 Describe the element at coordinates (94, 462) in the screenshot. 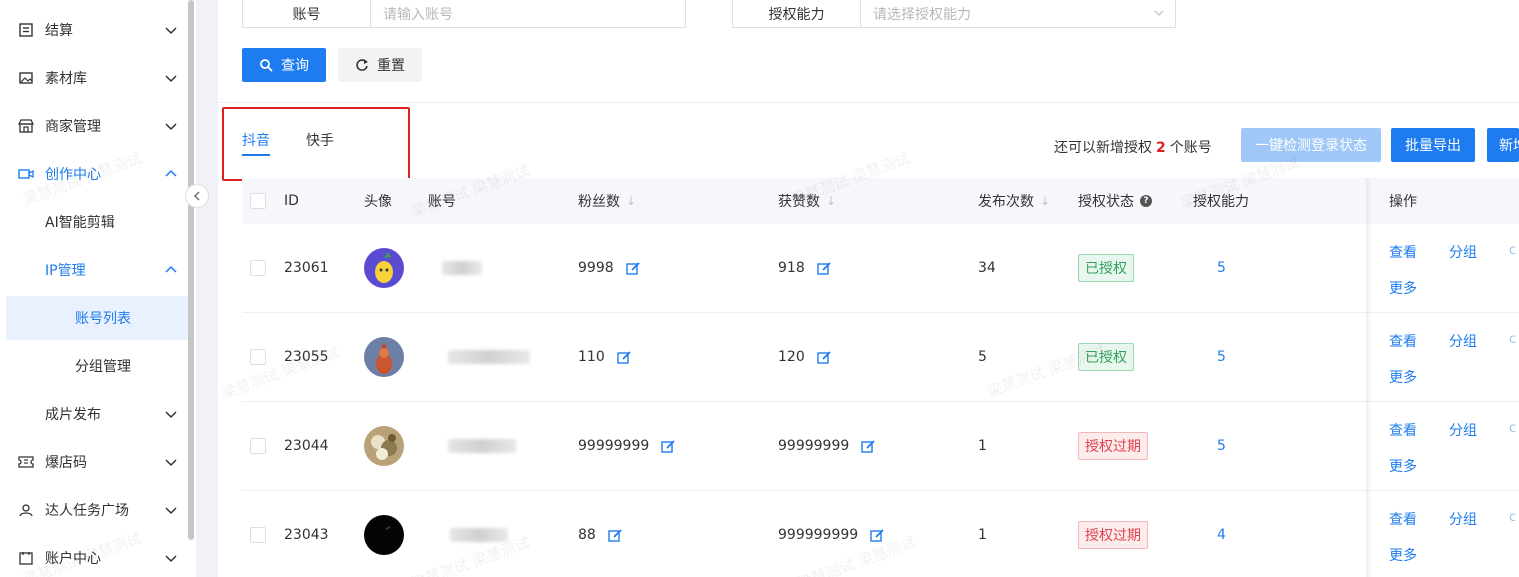

I see `sidebar-item-store-code: 爆店码` at that location.